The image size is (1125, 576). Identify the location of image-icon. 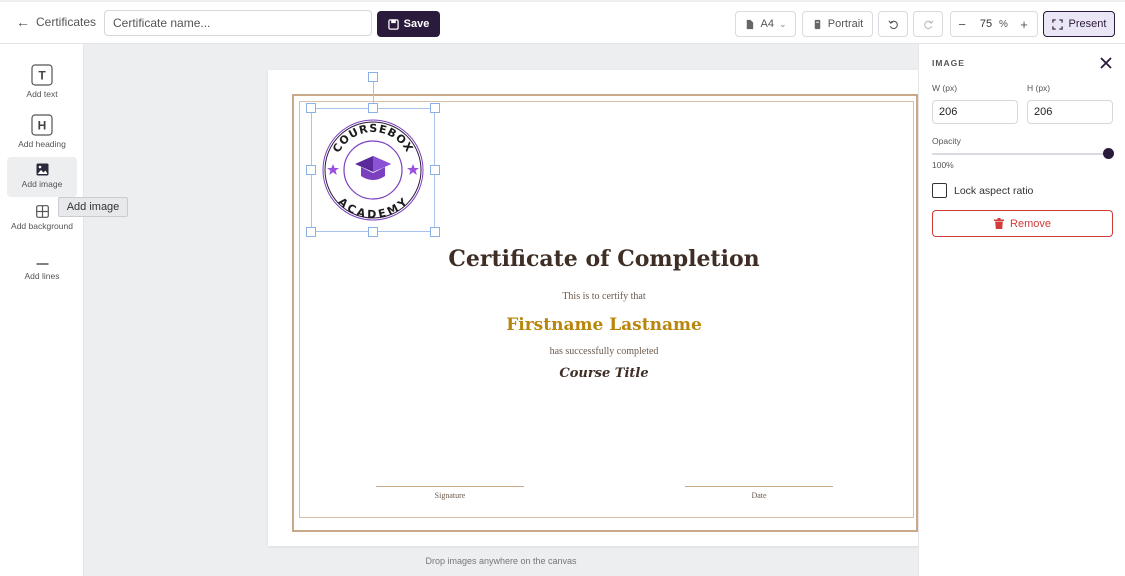
(42, 169).